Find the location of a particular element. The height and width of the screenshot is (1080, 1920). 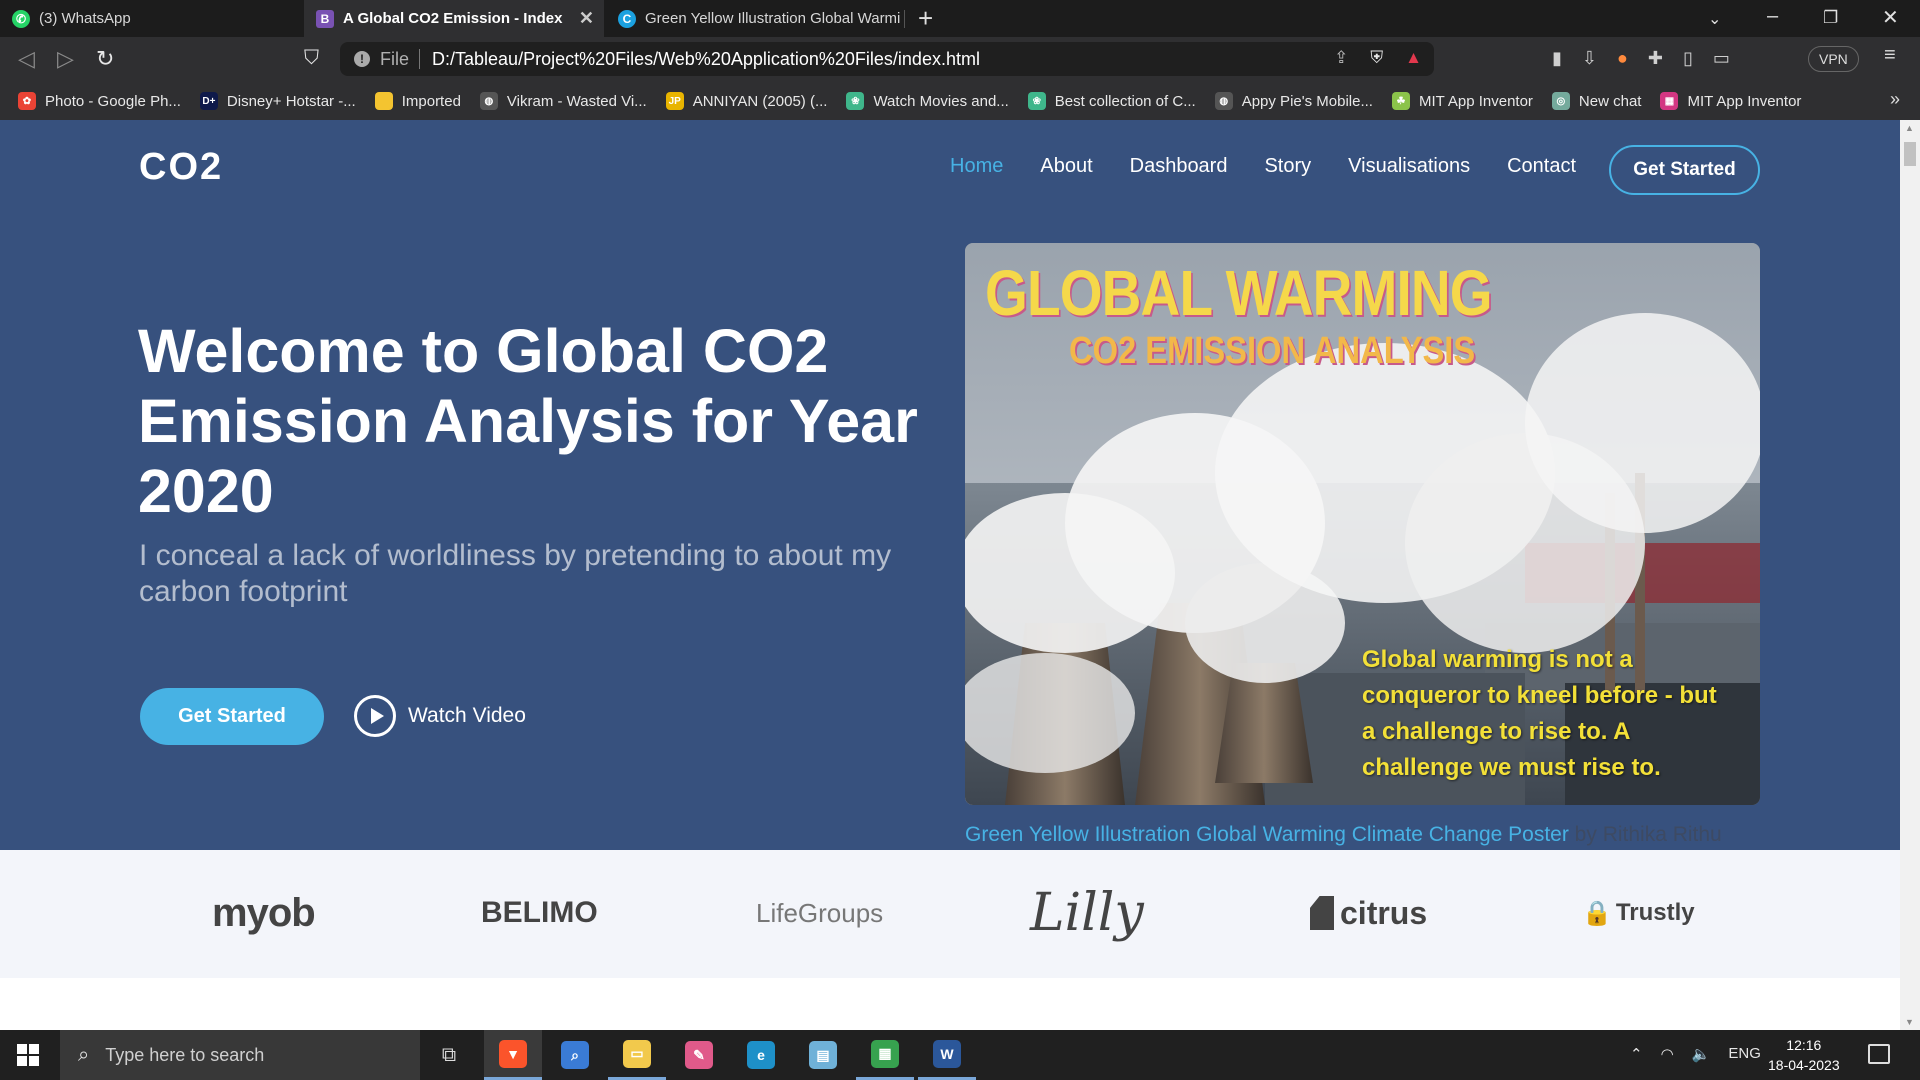

close-tab-icon: ✕ is located at coordinates (586, 18).